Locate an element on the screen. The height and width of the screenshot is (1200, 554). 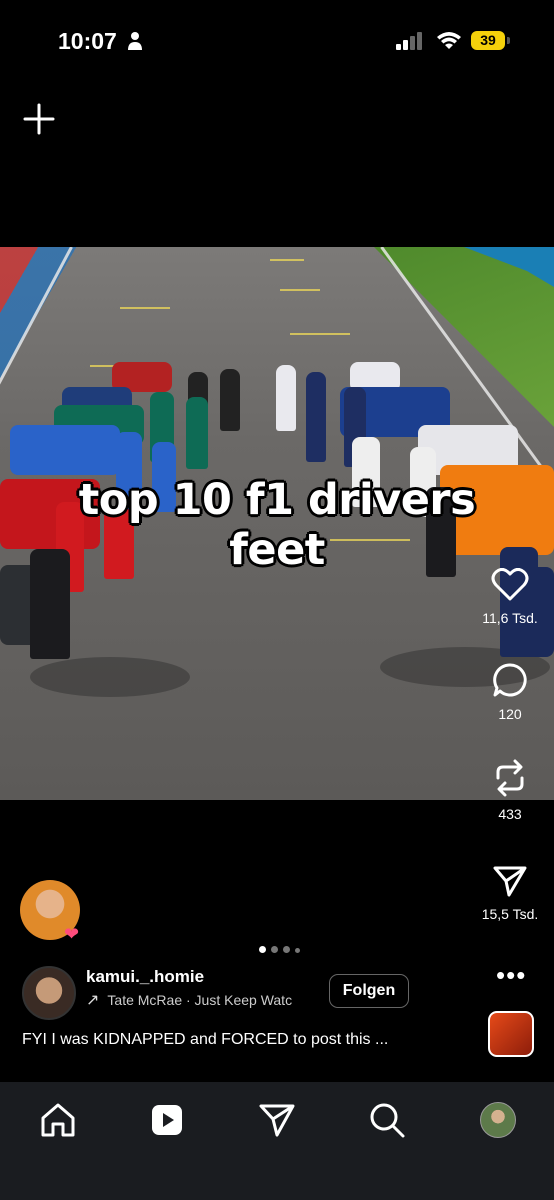
bottom-nav is located at coordinates (277, 1141).